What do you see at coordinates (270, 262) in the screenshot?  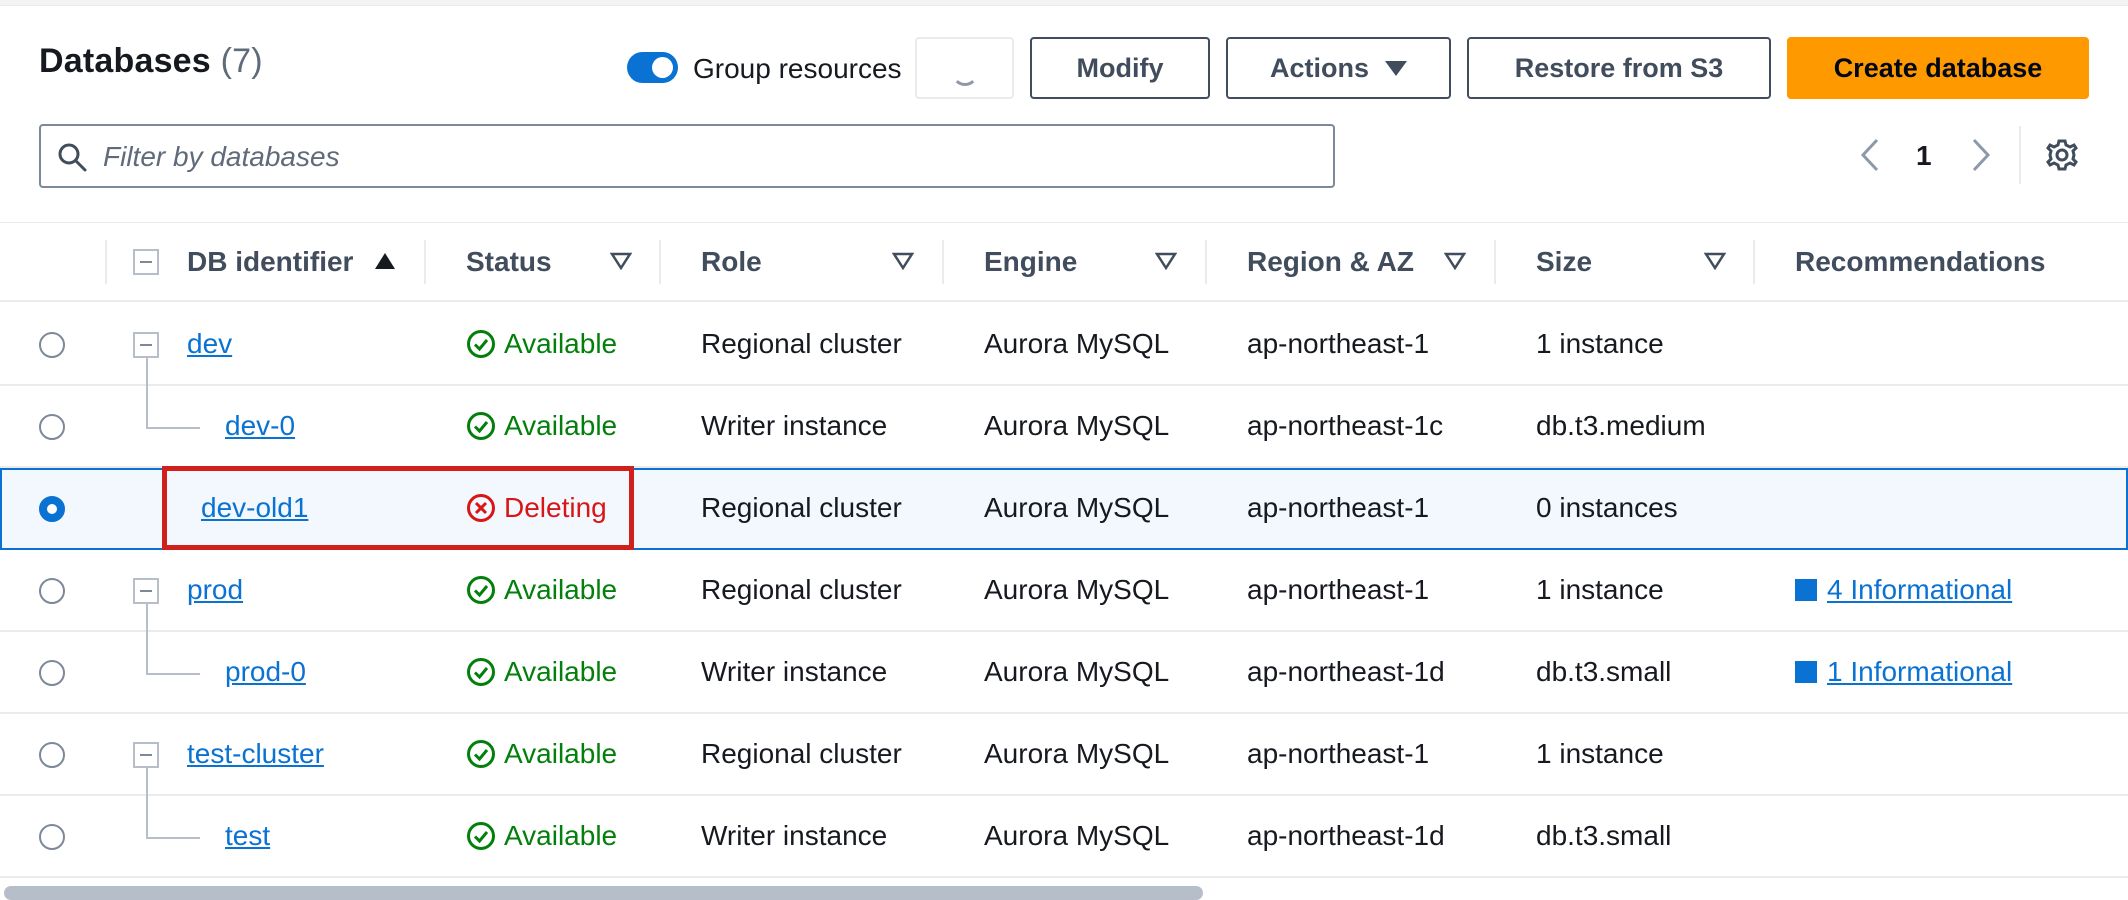 I see `column-header-db-identifier: DB identifier` at bounding box center [270, 262].